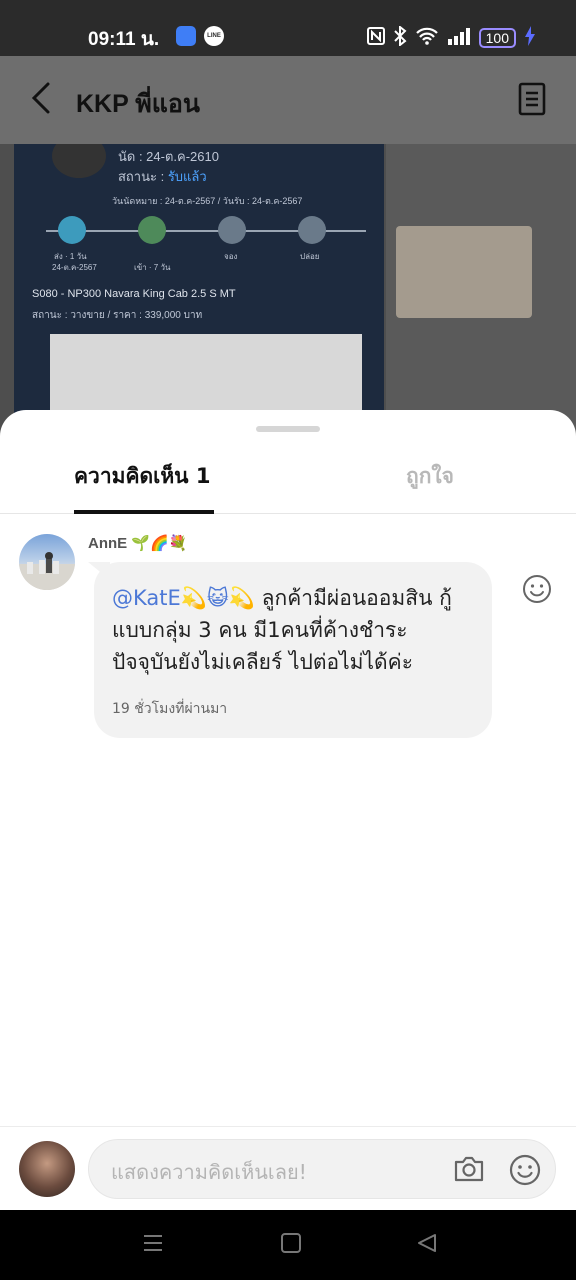 The image size is (576, 1280). What do you see at coordinates (209, 1172) in the screenshot?
I see `comment-input-placeholder: แสดงความคิดเห็นเลย!` at bounding box center [209, 1172].